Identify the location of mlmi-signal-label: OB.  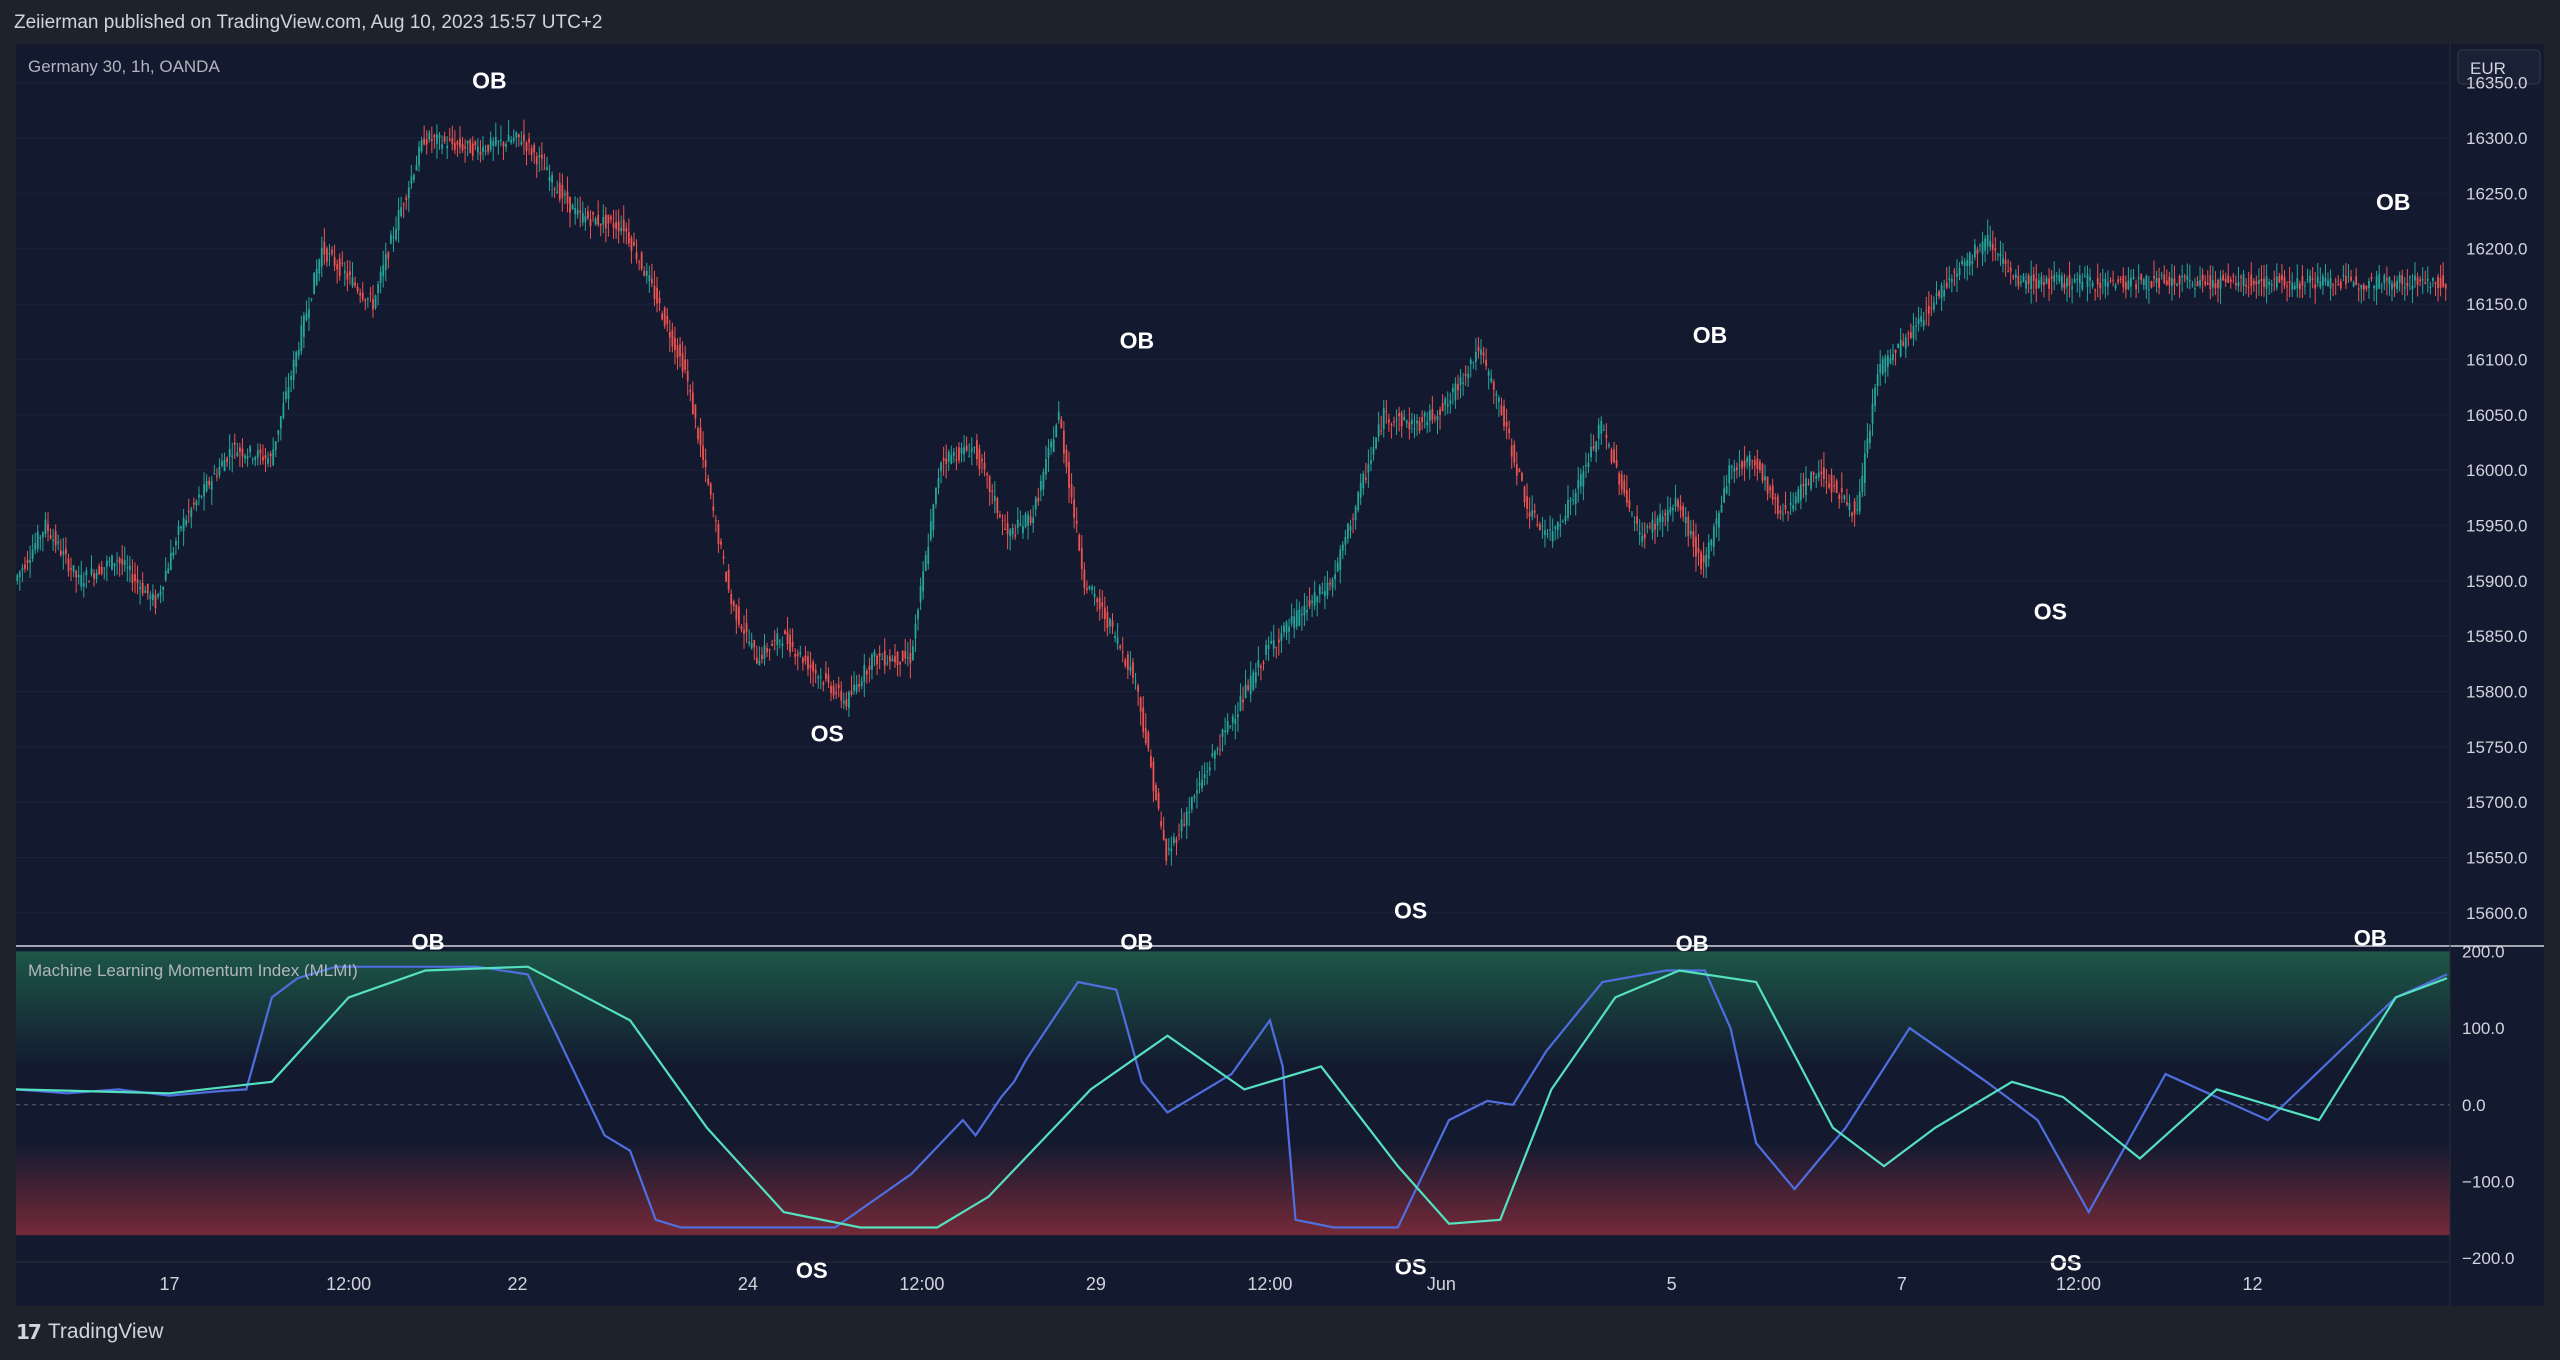
(2370, 938).